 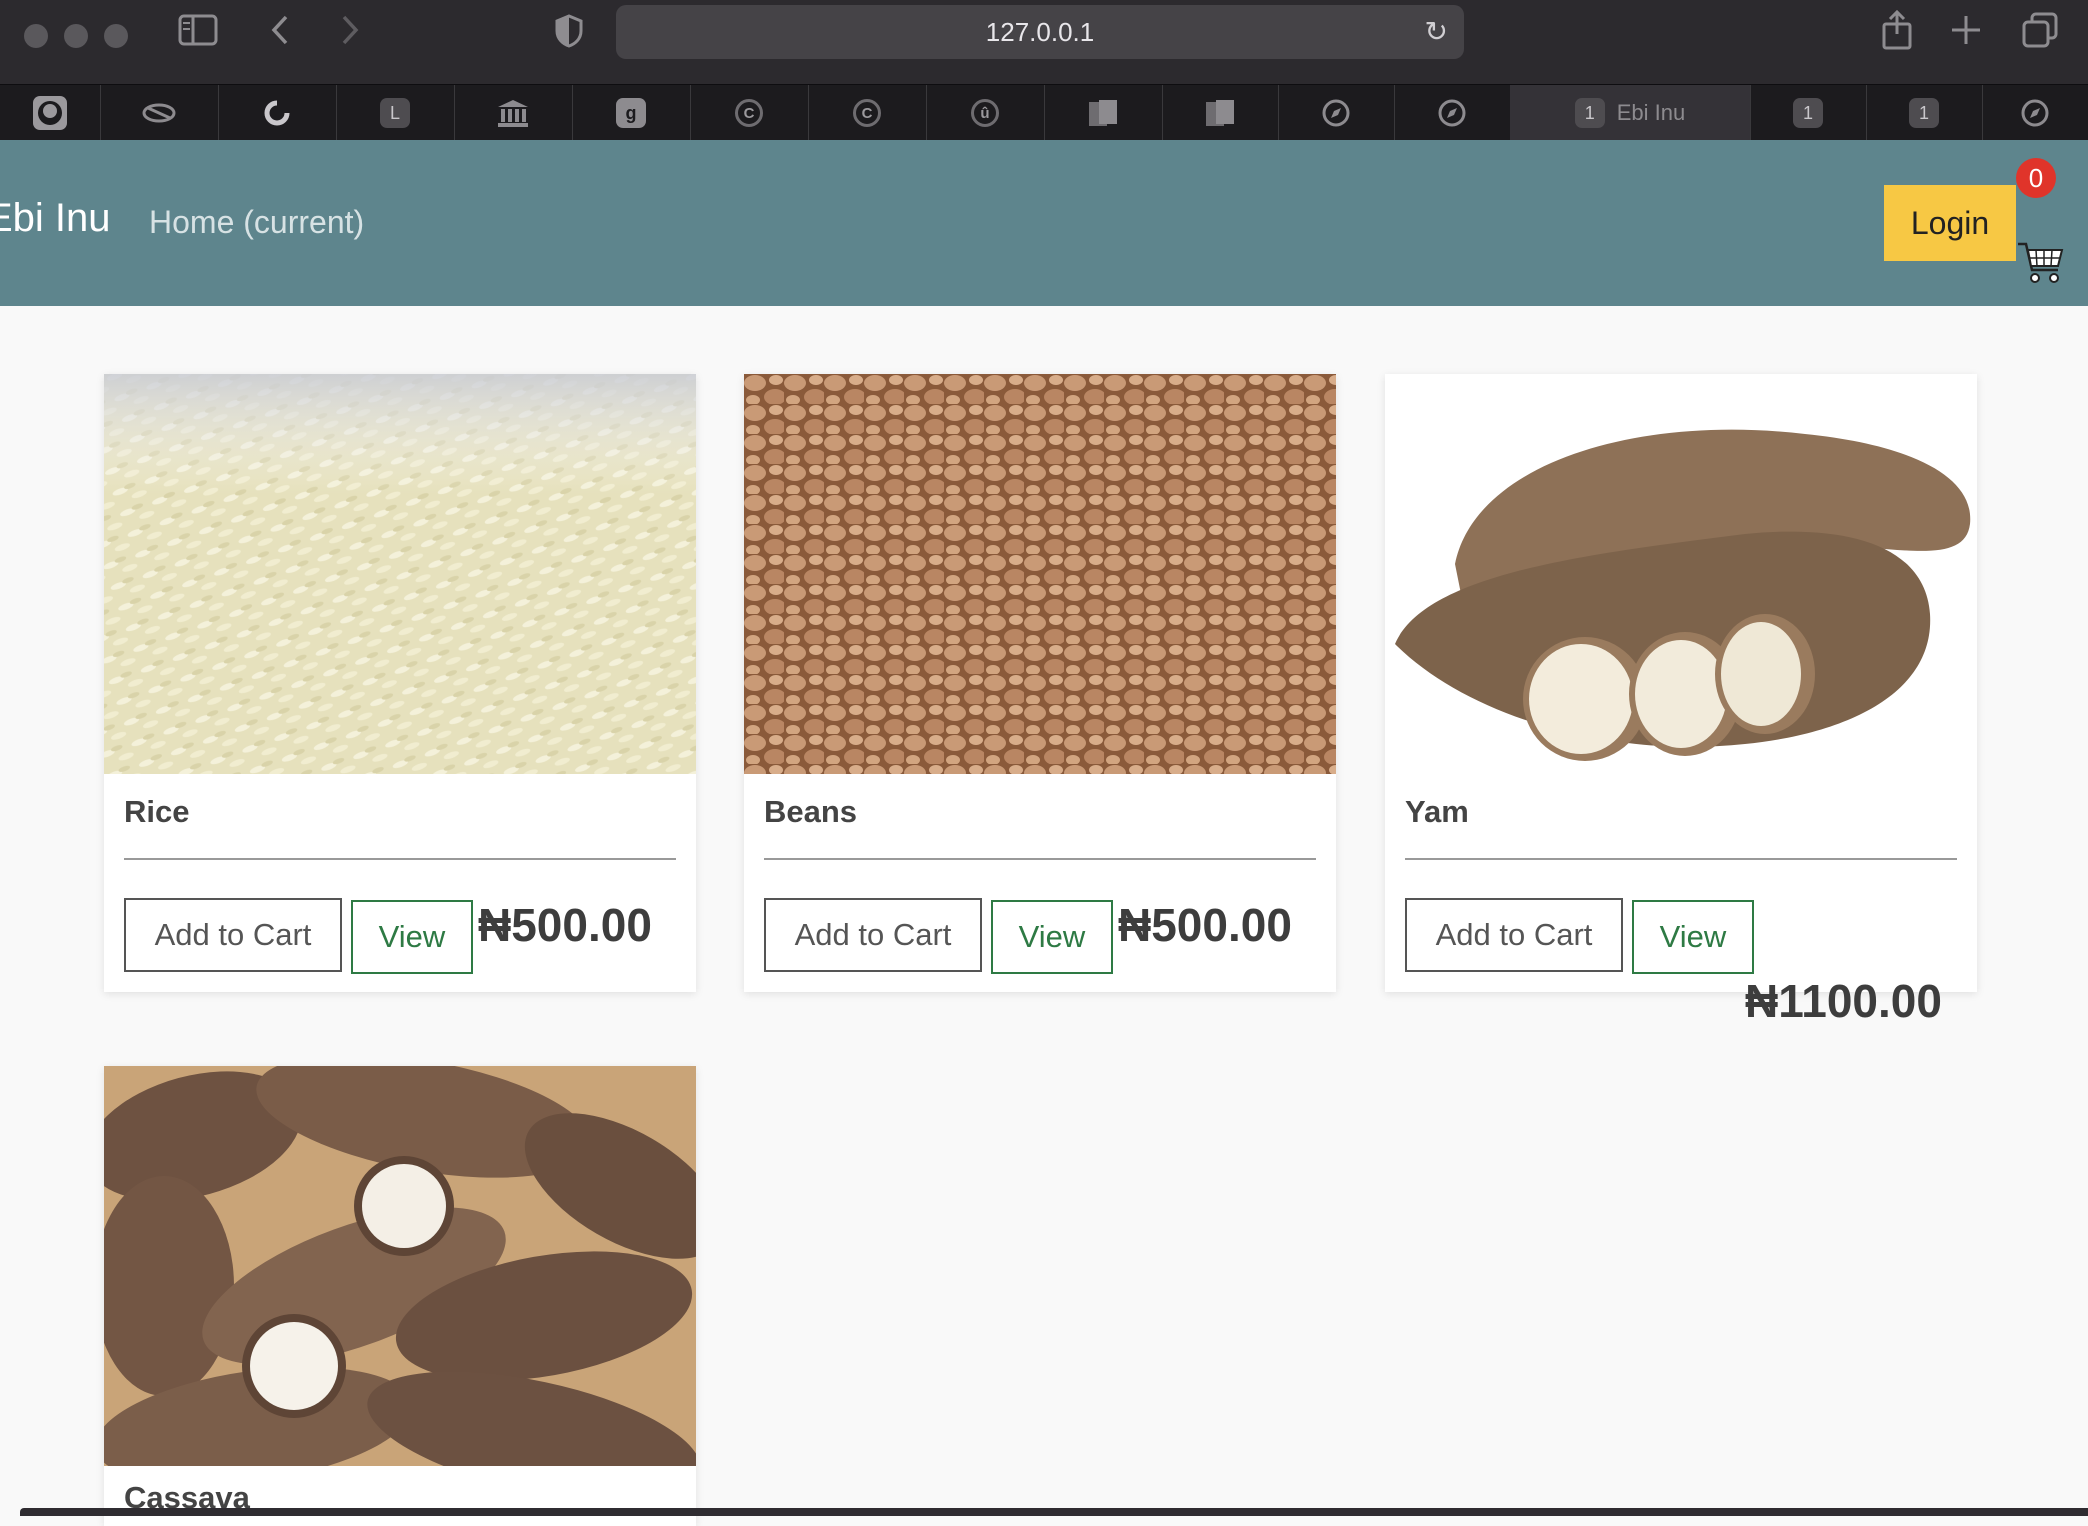 I want to click on tab-bar: L g C C û 1 Ebi Inu 1 1, so click(x=1044, y=112).